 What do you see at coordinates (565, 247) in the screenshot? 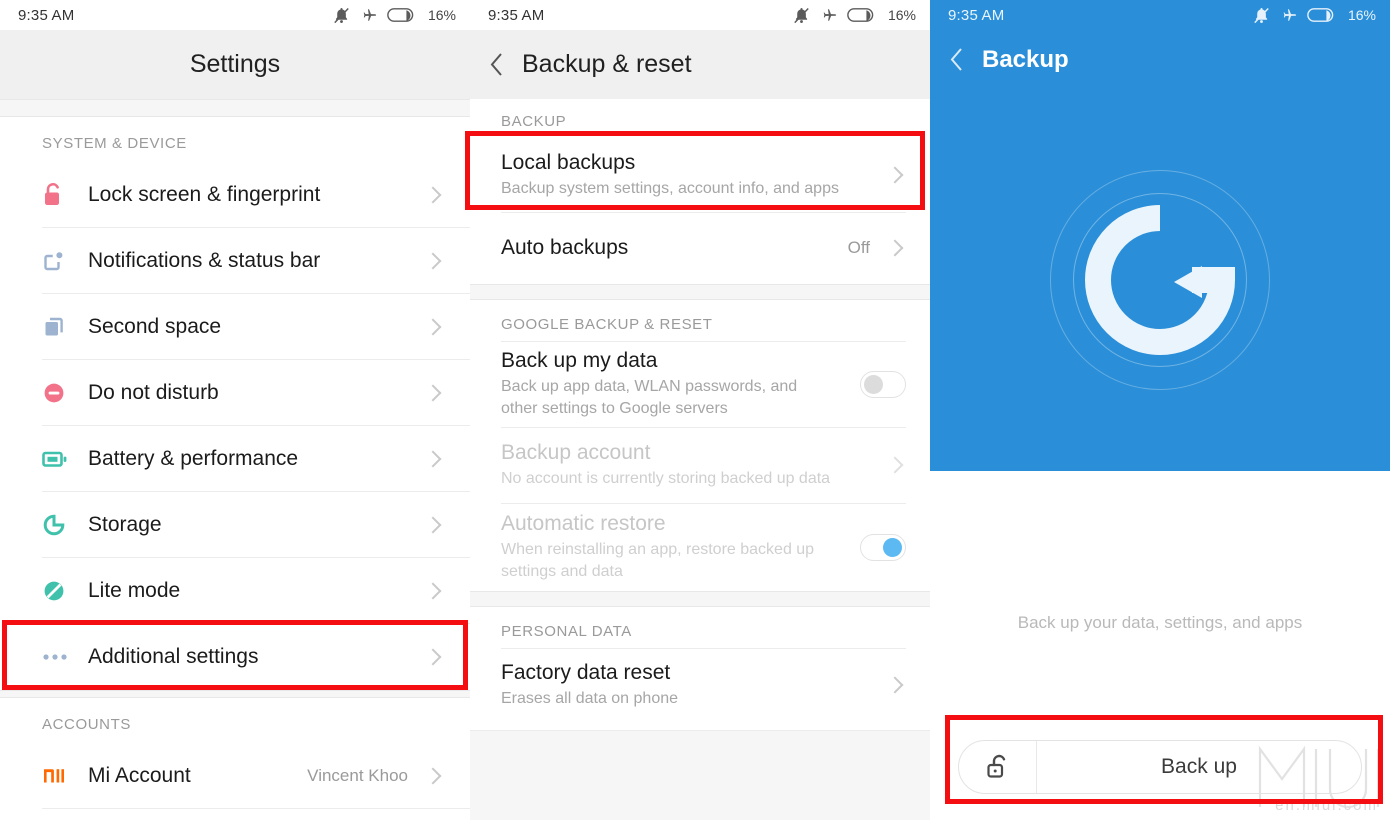
I see `row-title: Auto backups` at bounding box center [565, 247].